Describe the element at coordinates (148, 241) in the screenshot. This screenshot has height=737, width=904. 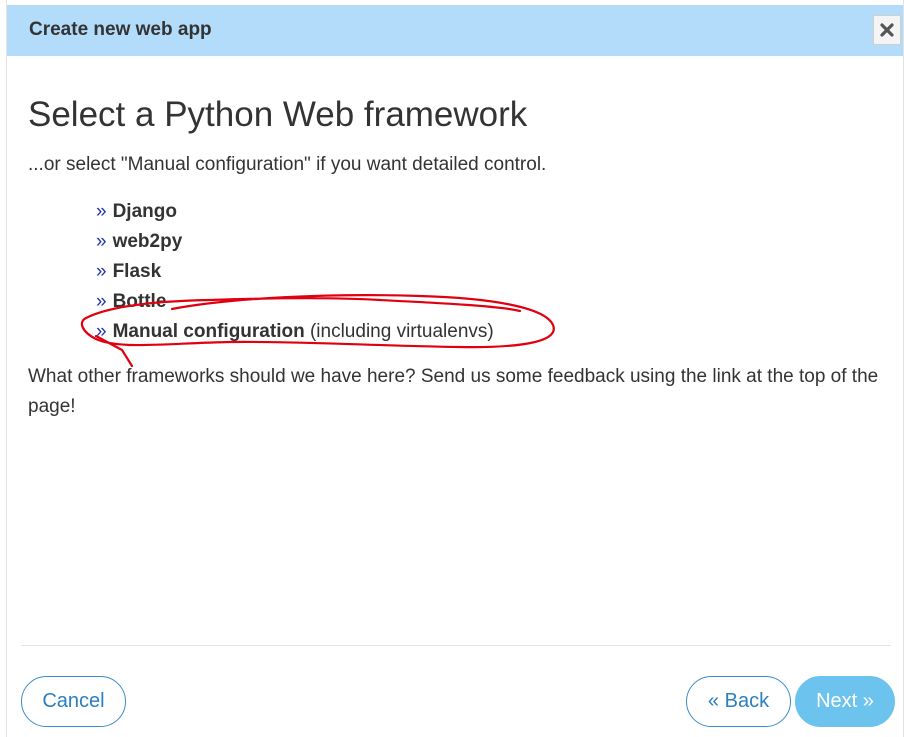
I see `framework-link-web2py: web2py` at that location.